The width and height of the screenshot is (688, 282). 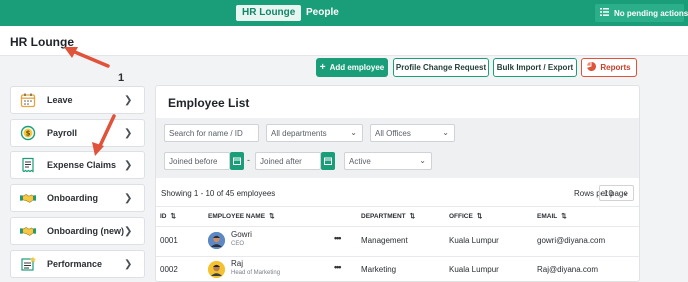 What do you see at coordinates (169, 269) in the screenshot?
I see `employee-id: 0002` at bounding box center [169, 269].